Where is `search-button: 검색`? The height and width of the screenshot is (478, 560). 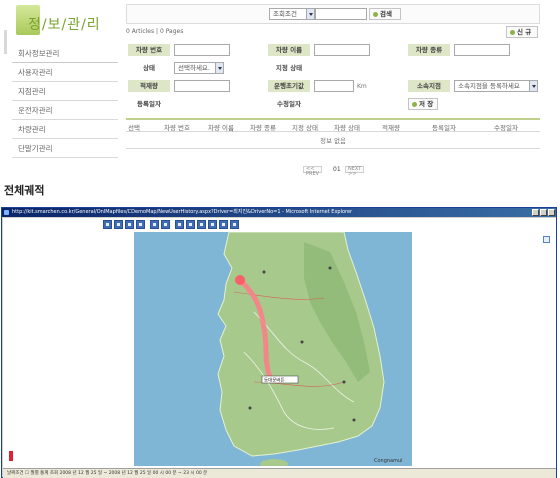
search-button: 검색 is located at coordinates (385, 14).